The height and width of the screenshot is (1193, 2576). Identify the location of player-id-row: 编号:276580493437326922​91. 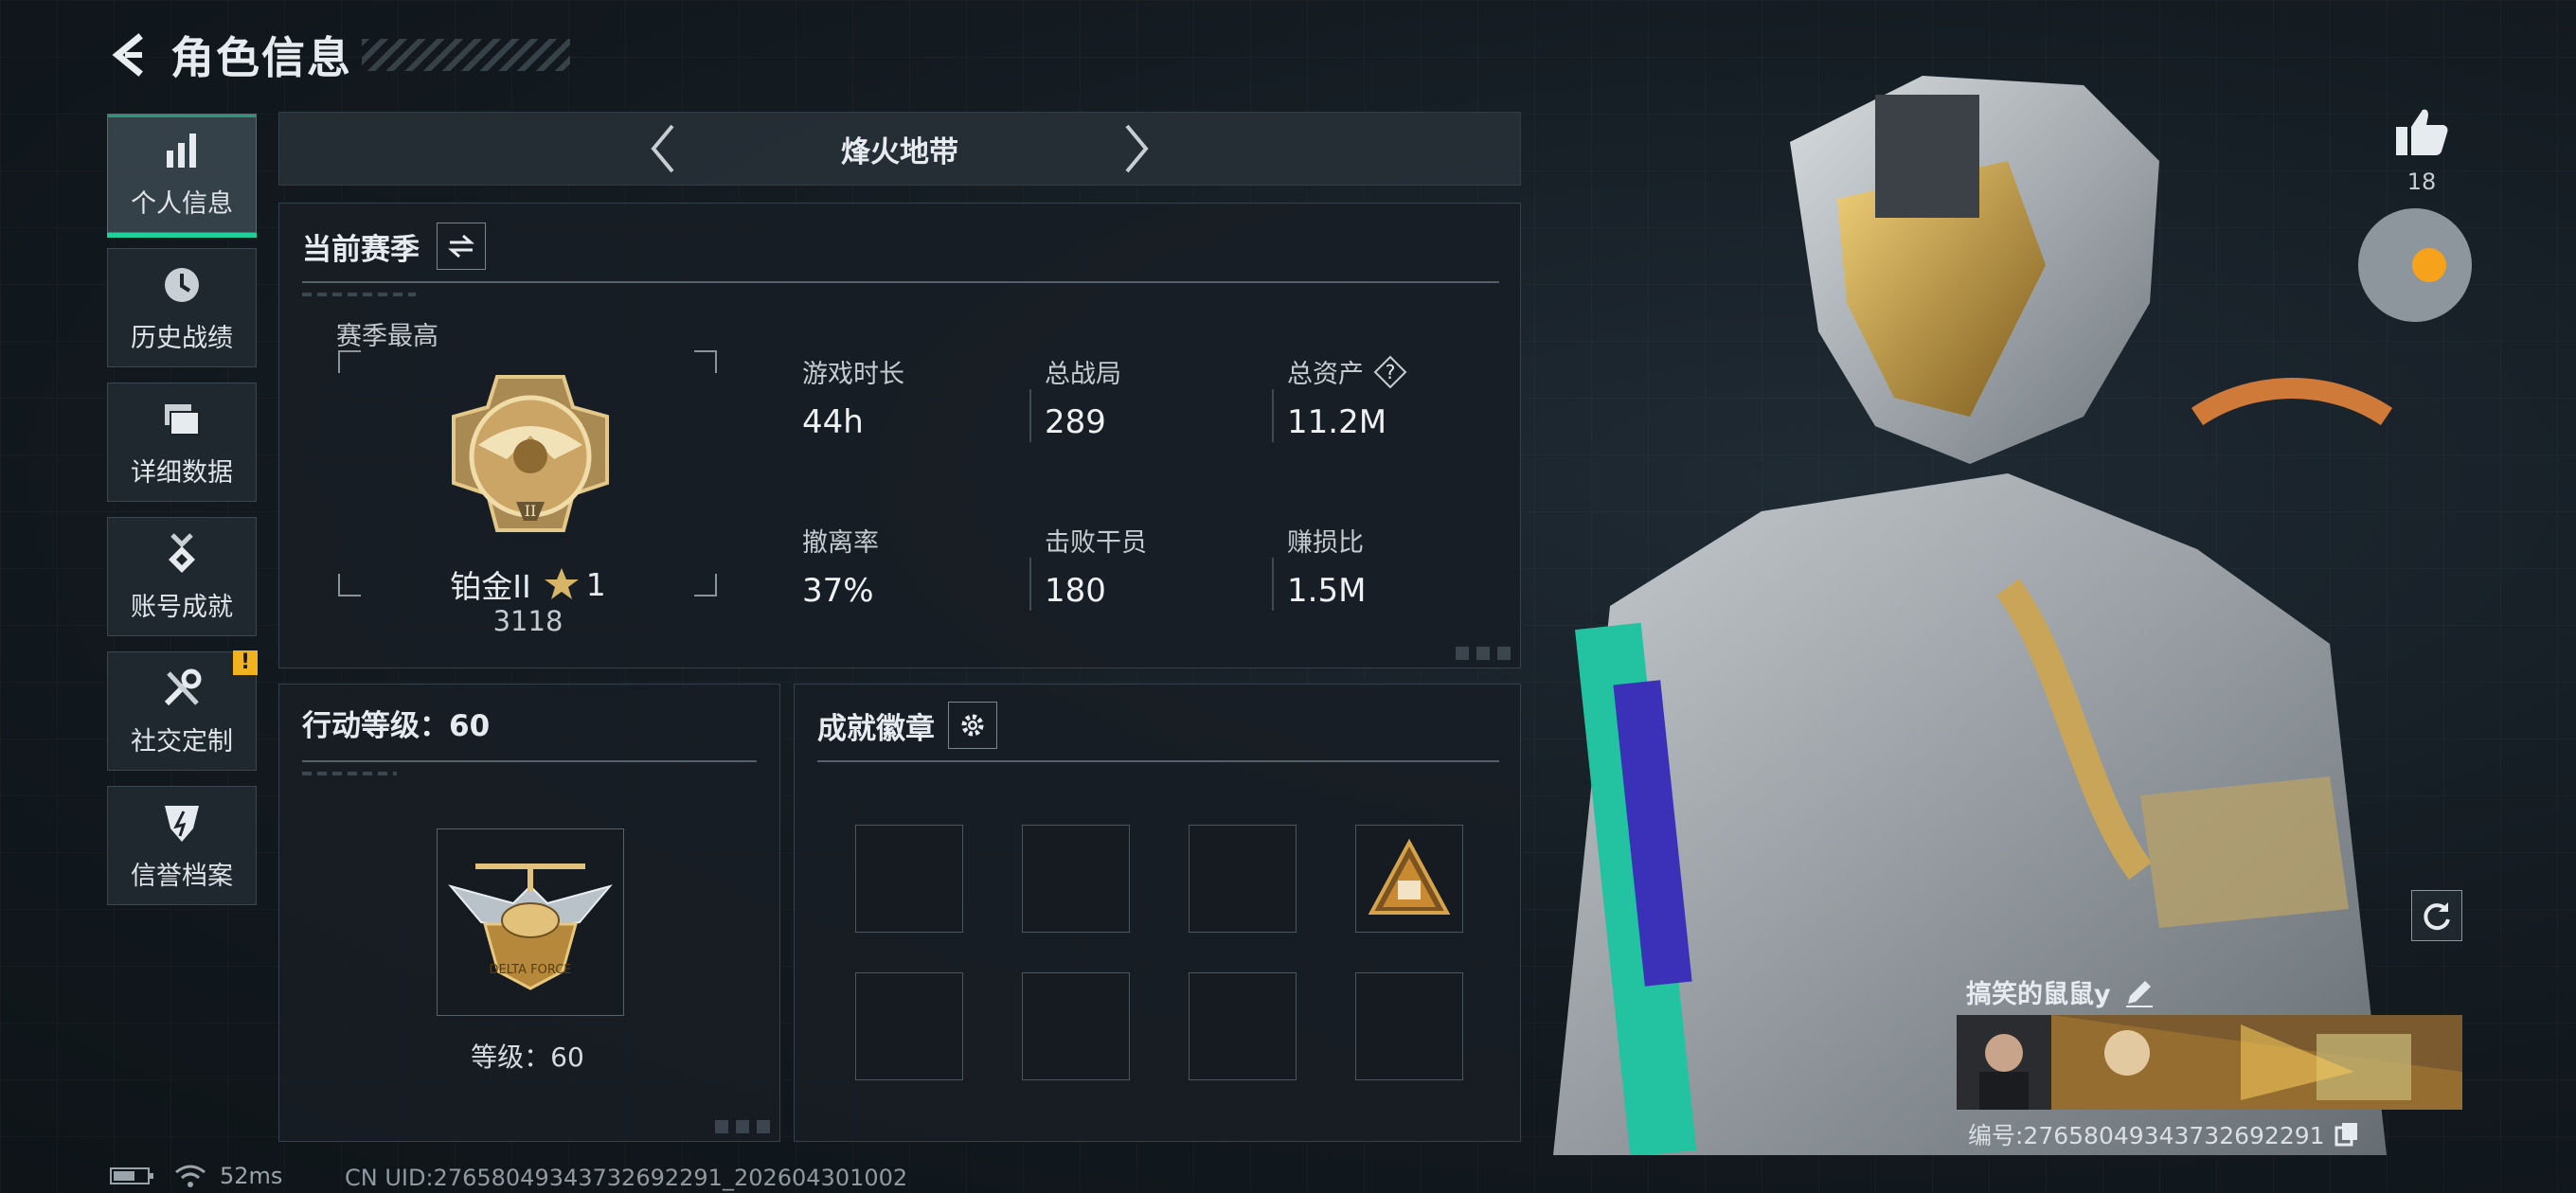
(2164, 1134).